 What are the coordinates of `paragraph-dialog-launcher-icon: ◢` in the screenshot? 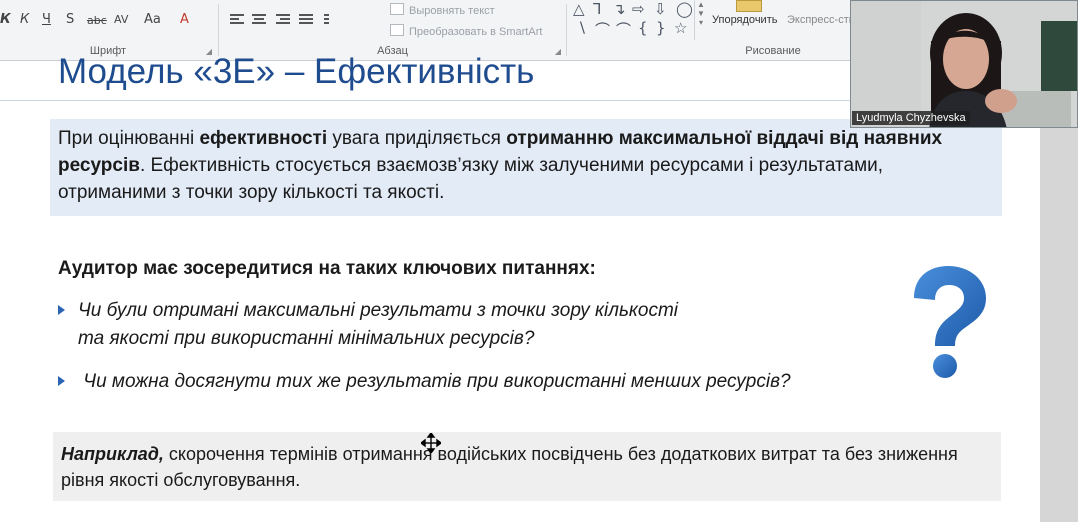 It's located at (558, 51).